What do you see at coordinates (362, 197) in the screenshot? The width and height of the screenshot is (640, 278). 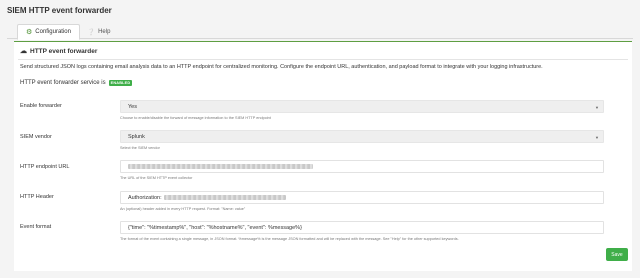 I see `http-header-input: Authorization:` at bounding box center [362, 197].